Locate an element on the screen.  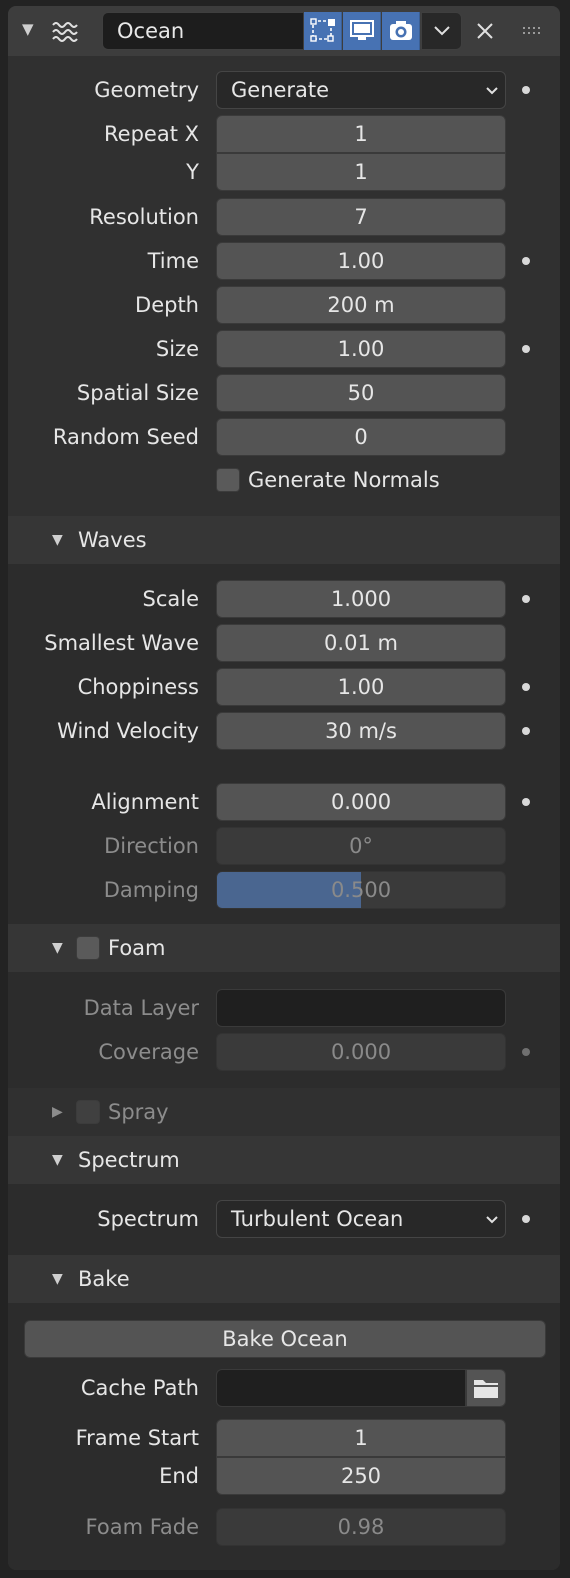
edit-mode-toggle is located at coordinates (323, 31).